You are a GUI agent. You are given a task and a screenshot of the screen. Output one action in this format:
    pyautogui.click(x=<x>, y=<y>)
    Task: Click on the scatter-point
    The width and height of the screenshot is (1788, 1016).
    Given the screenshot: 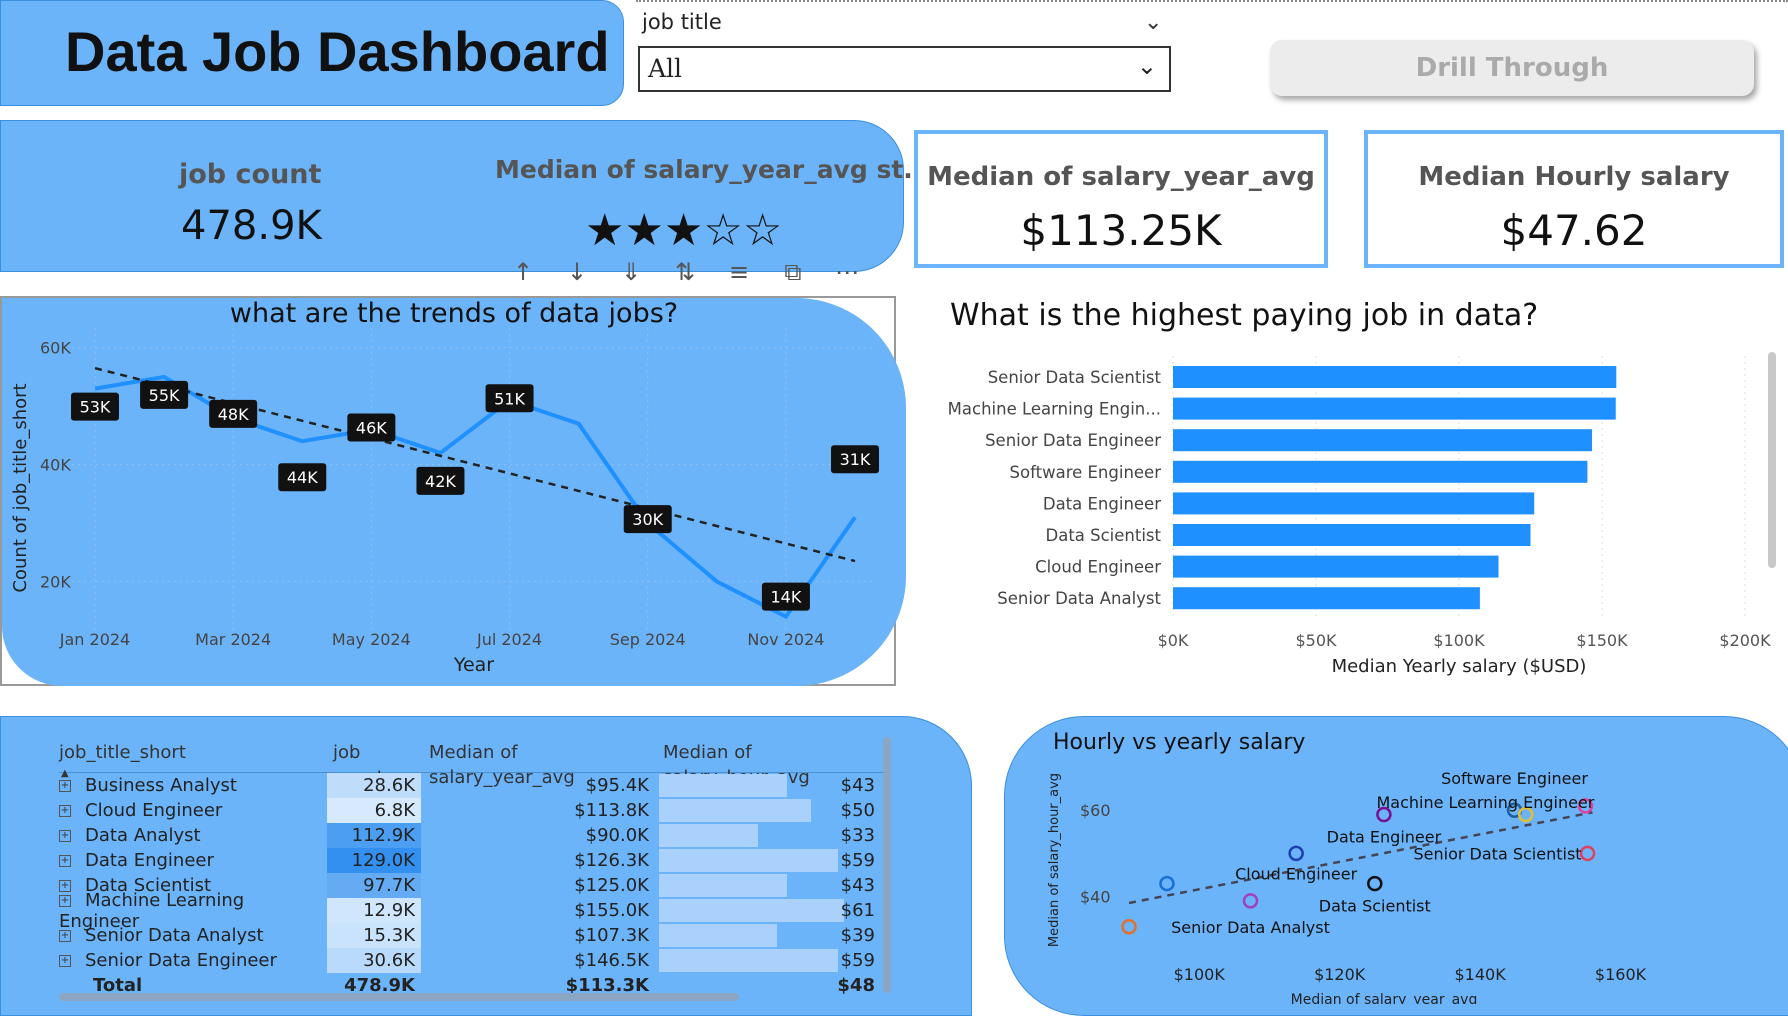 What is the action you would take?
    pyautogui.click(x=1250, y=900)
    